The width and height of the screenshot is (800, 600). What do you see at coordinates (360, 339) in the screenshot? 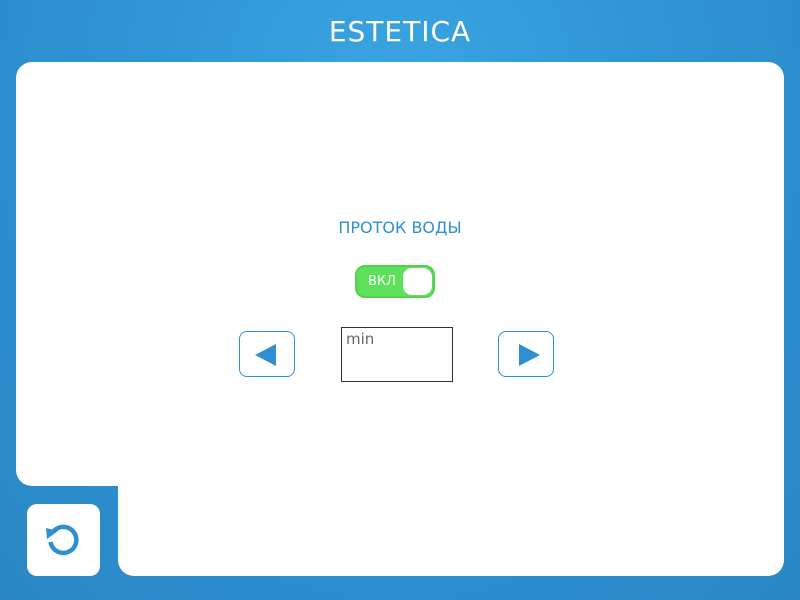
I see `value-unit: min` at bounding box center [360, 339].